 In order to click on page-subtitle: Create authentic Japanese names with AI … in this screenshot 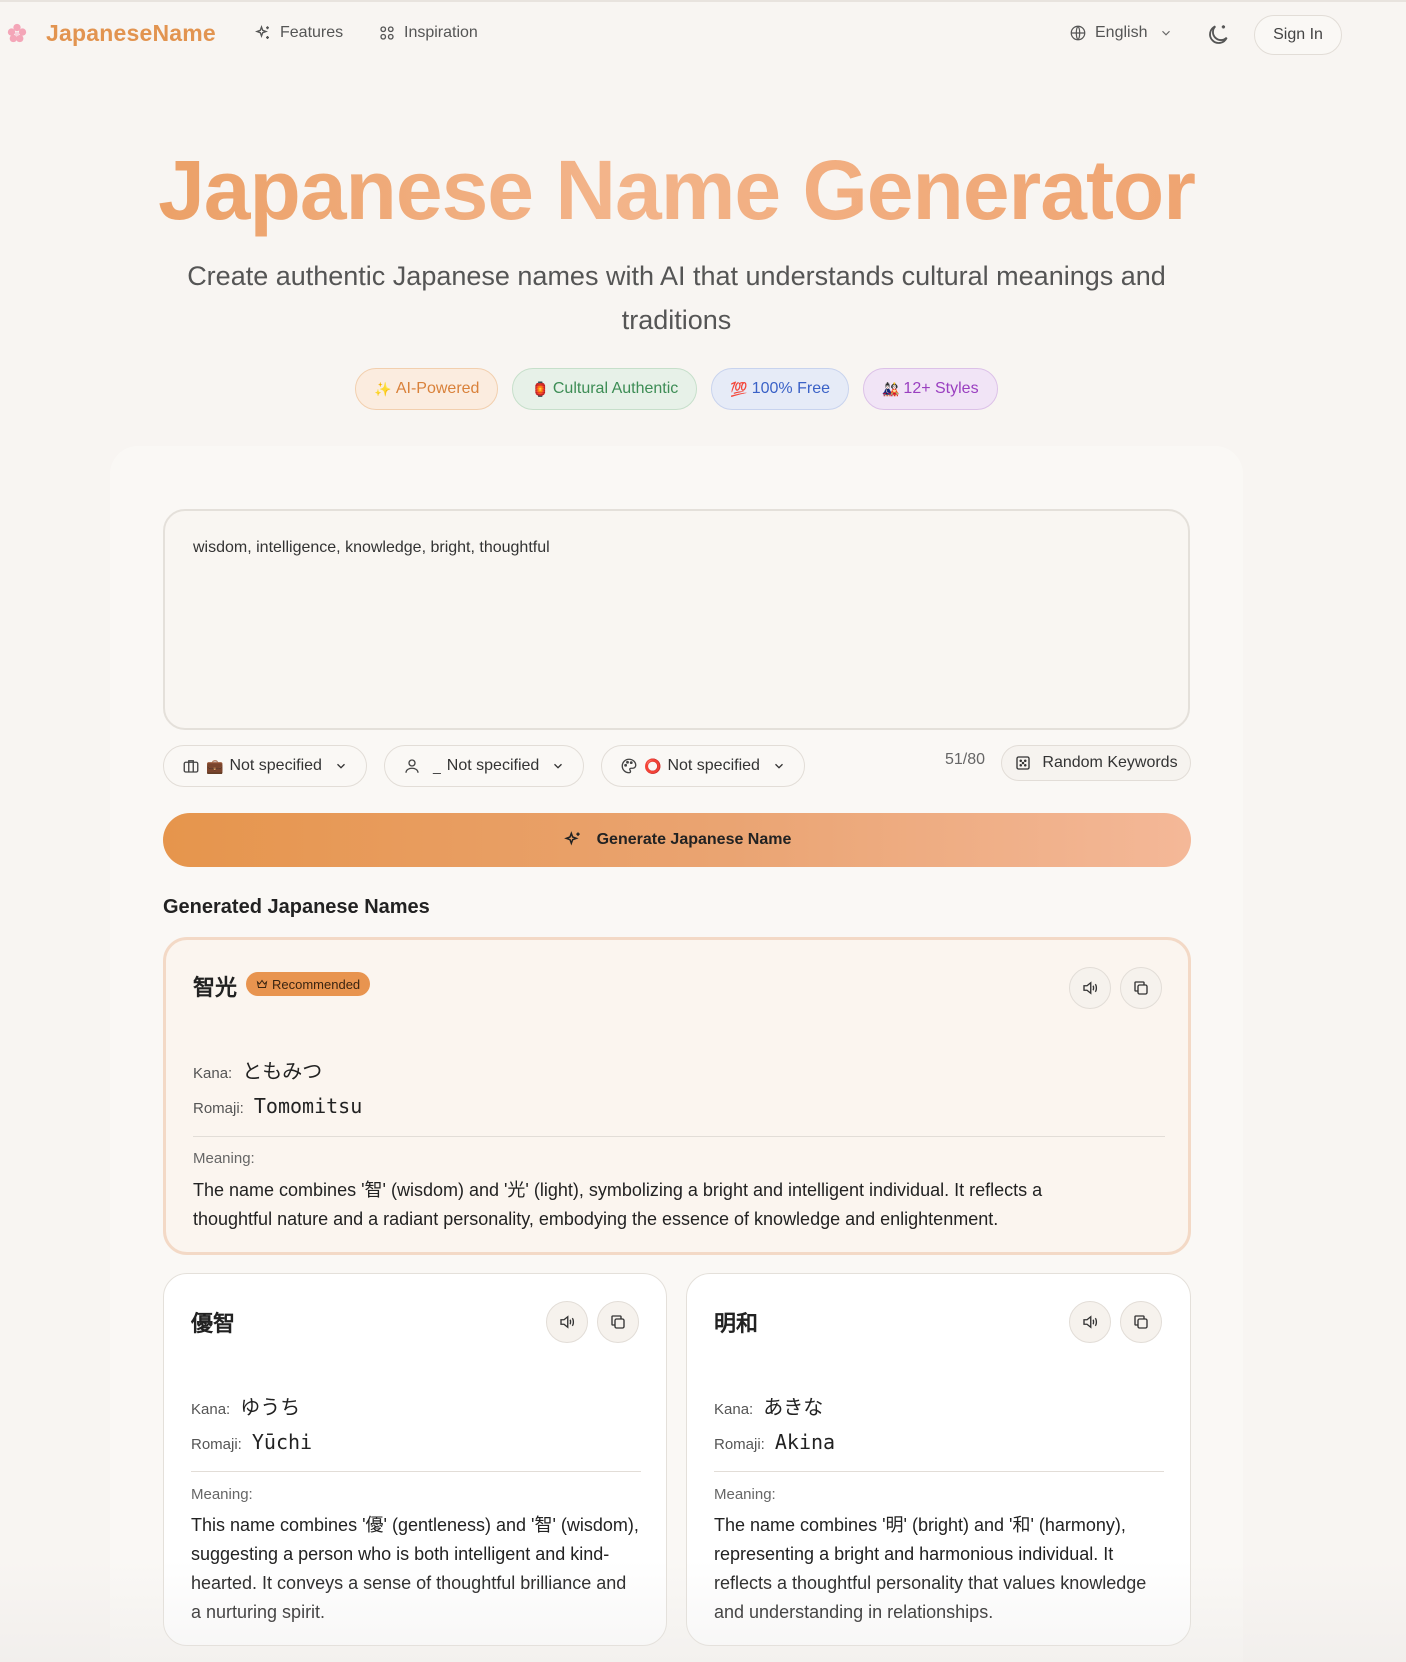, I will do `click(676, 298)`.